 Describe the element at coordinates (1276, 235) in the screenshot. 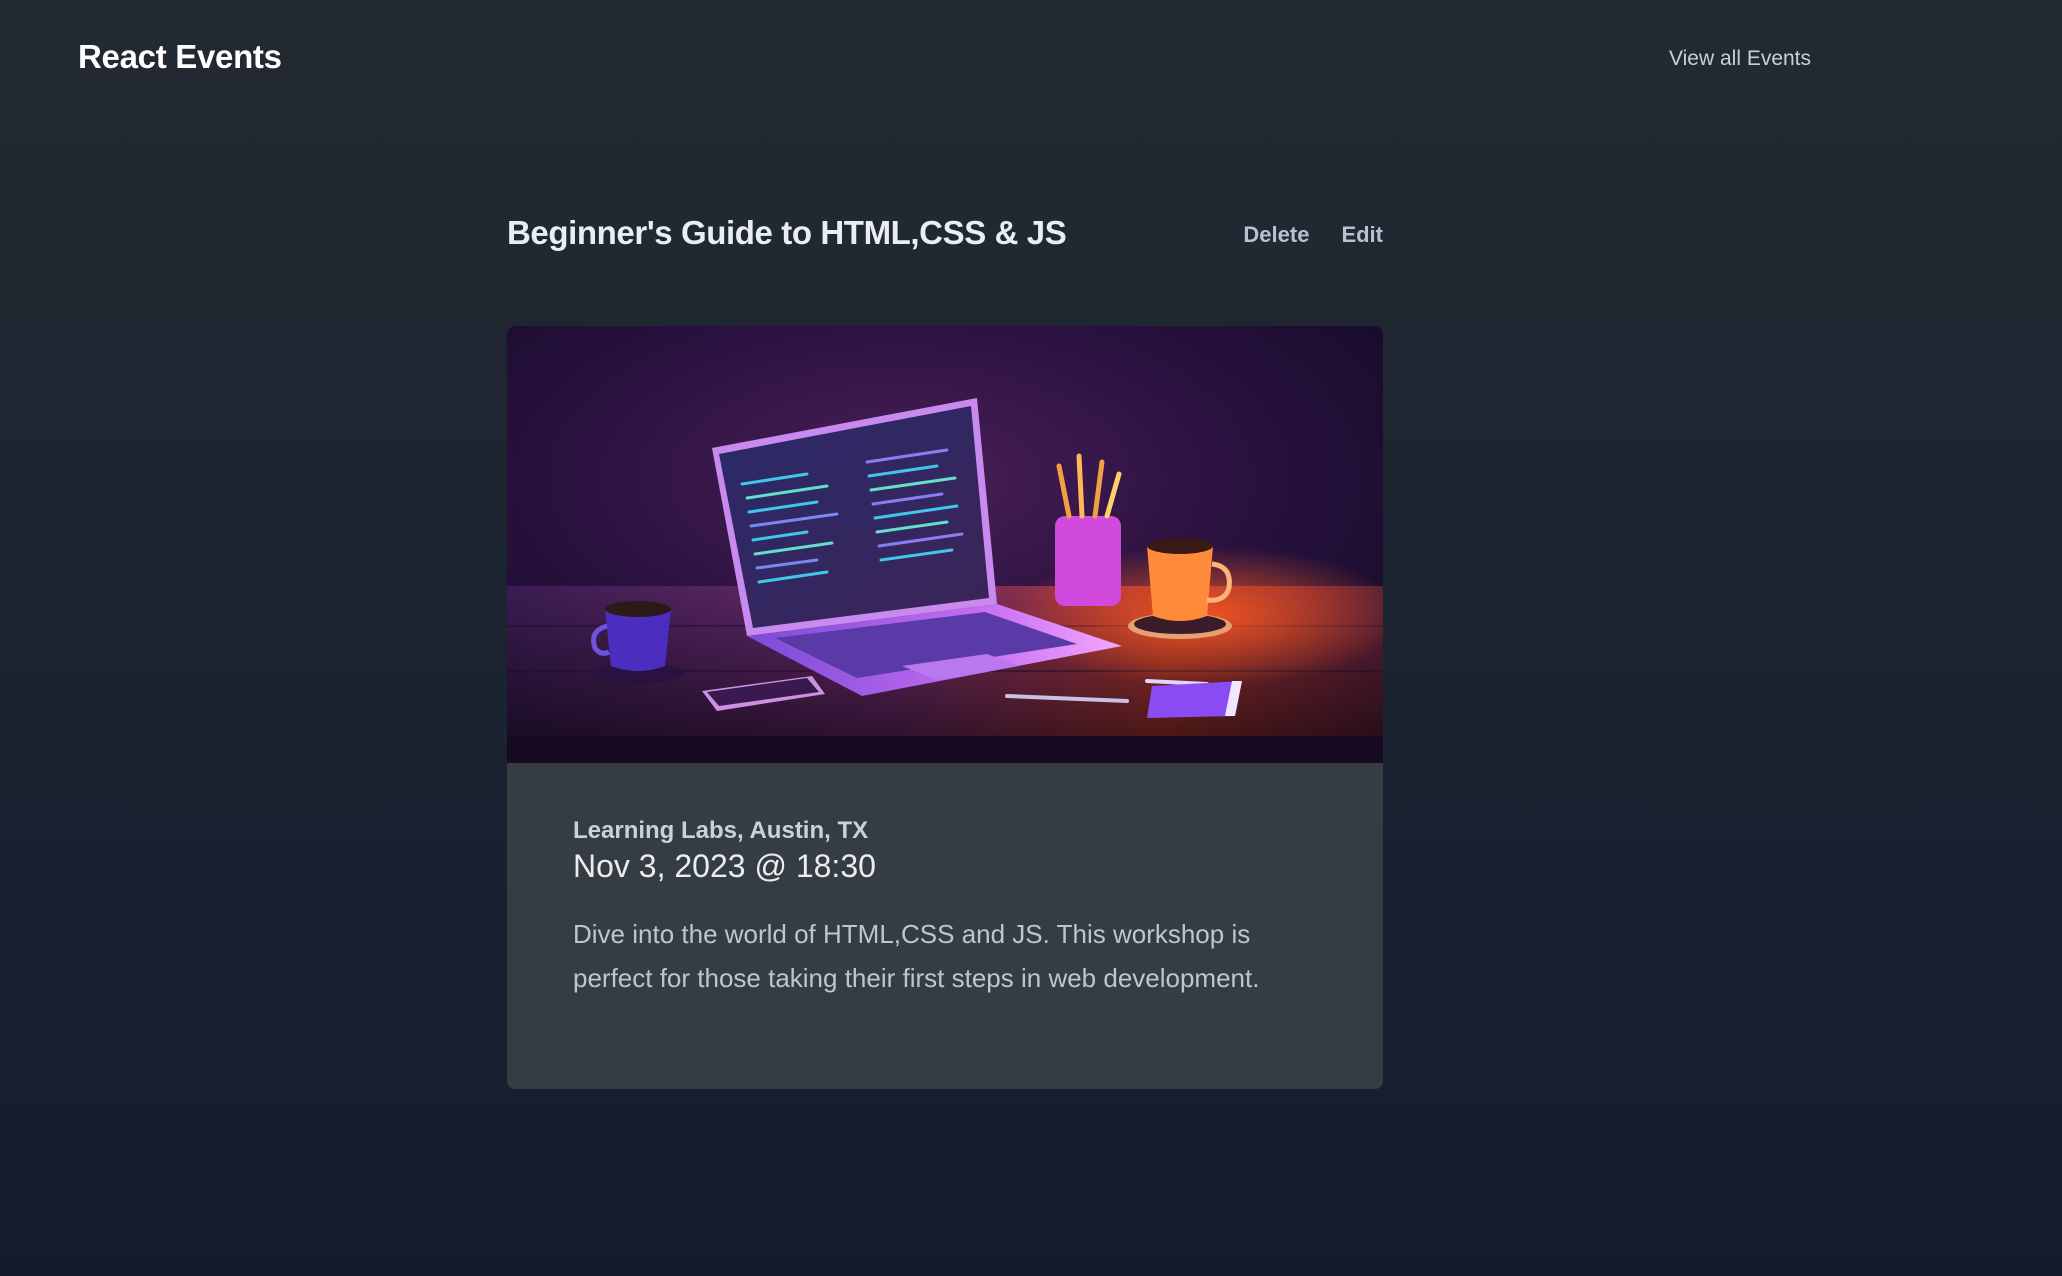

I see `delete-button: Delete` at that location.